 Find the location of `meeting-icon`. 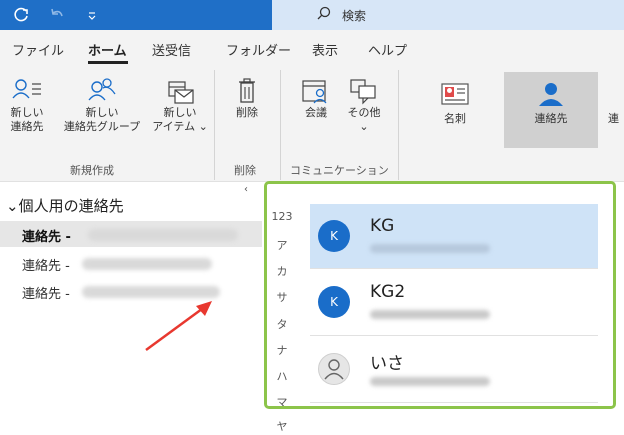

meeting-icon is located at coordinates (314, 92).